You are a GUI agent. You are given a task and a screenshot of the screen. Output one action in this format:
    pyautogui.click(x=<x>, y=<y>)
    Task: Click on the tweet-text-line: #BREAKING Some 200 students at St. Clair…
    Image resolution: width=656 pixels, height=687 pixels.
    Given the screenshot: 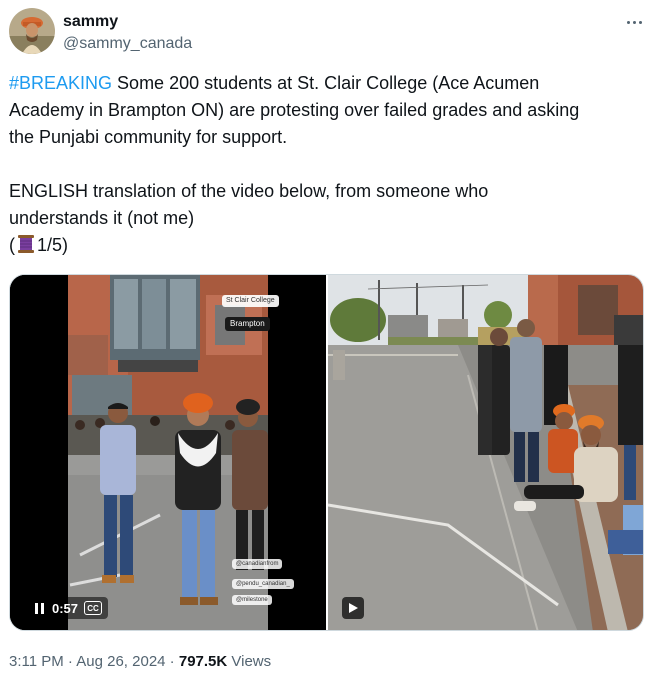 What is the action you would take?
    pyautogui.click(x=329, y=83)
    